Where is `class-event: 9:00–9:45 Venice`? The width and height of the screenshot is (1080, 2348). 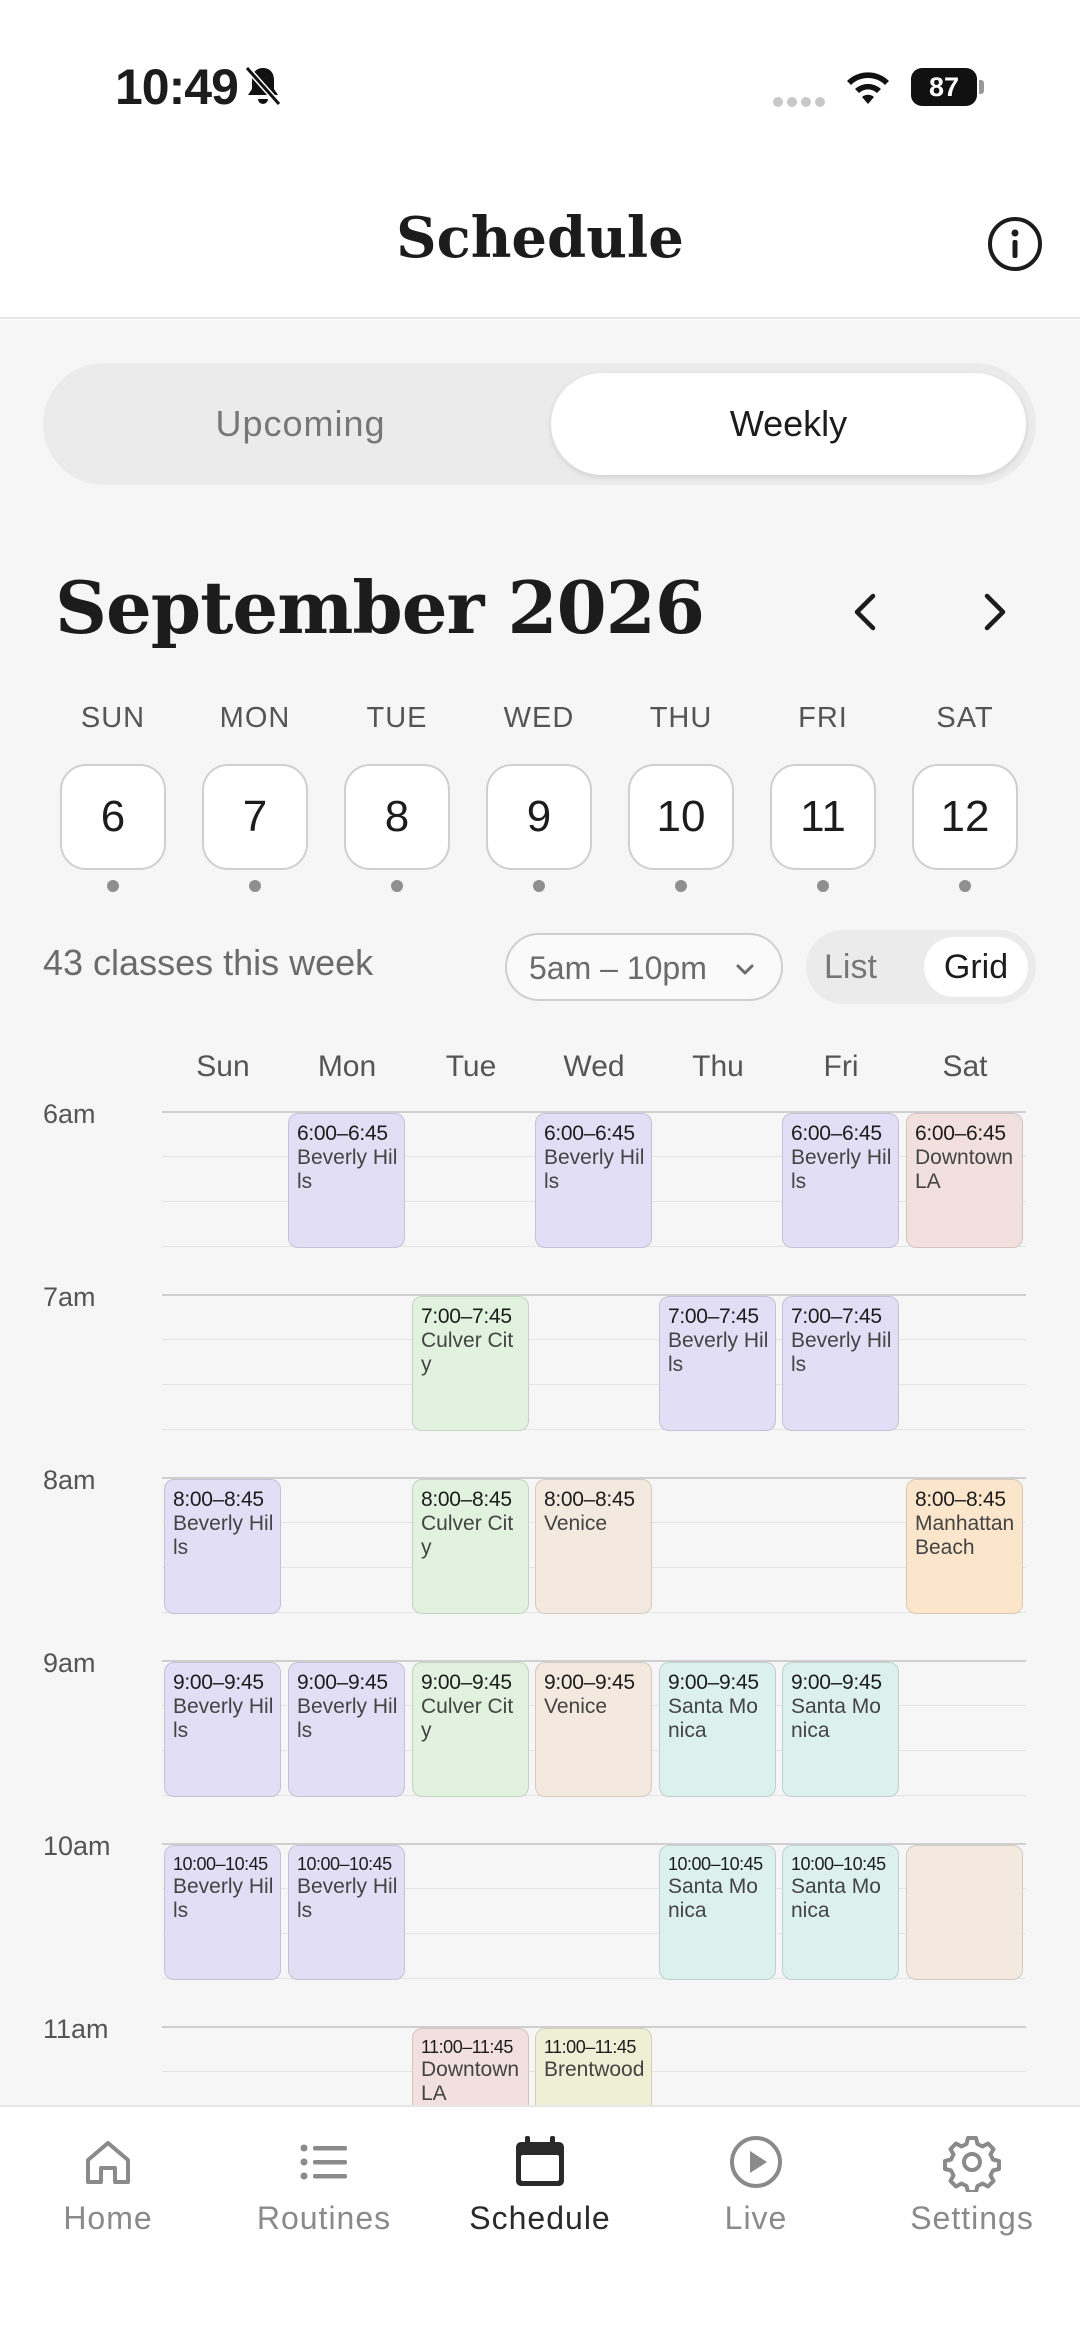 class-event: 9:00–9:45 Venice is located at coordinates (593, 1729).